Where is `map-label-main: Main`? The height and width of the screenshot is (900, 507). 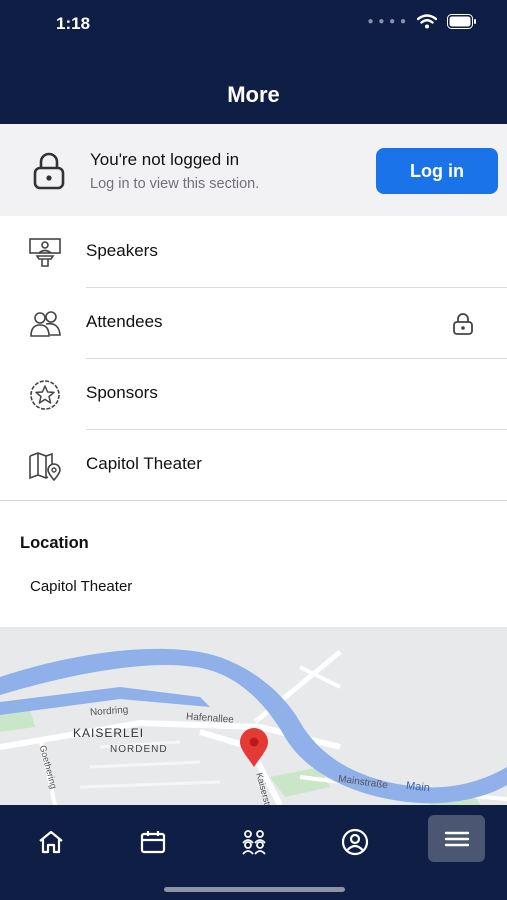
map-label-main: Main is located at coordinates (418, 787).